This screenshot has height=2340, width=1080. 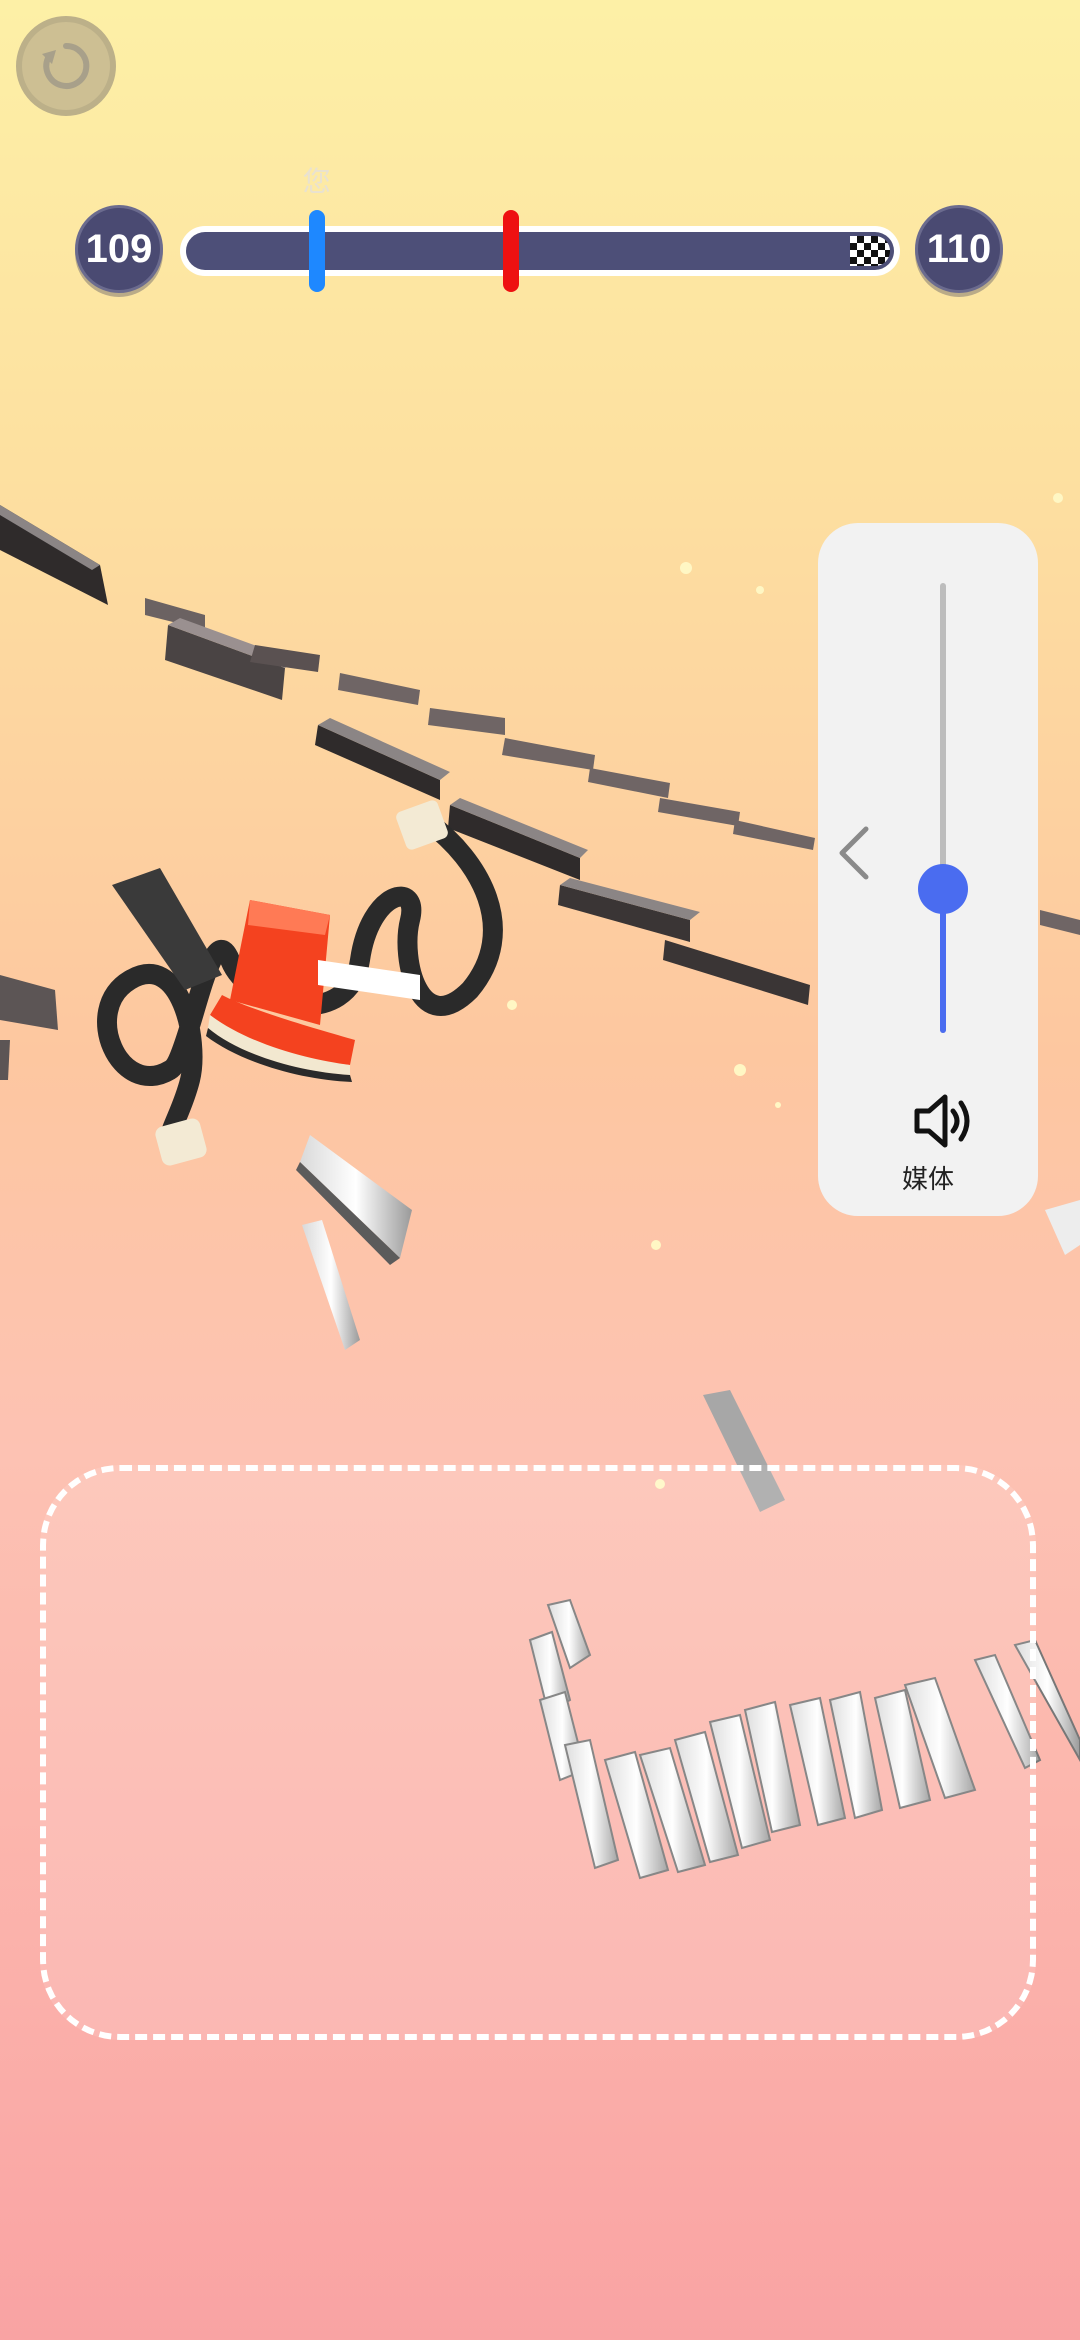 I want to click on volume-slider-knob, so click(x=943, y=889).